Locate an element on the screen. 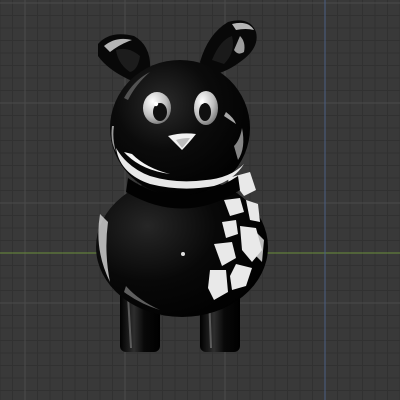 Image resolution: width=400 pixels, height=400 pixels. bear-torso-specular is located at coordinates (183, 254).